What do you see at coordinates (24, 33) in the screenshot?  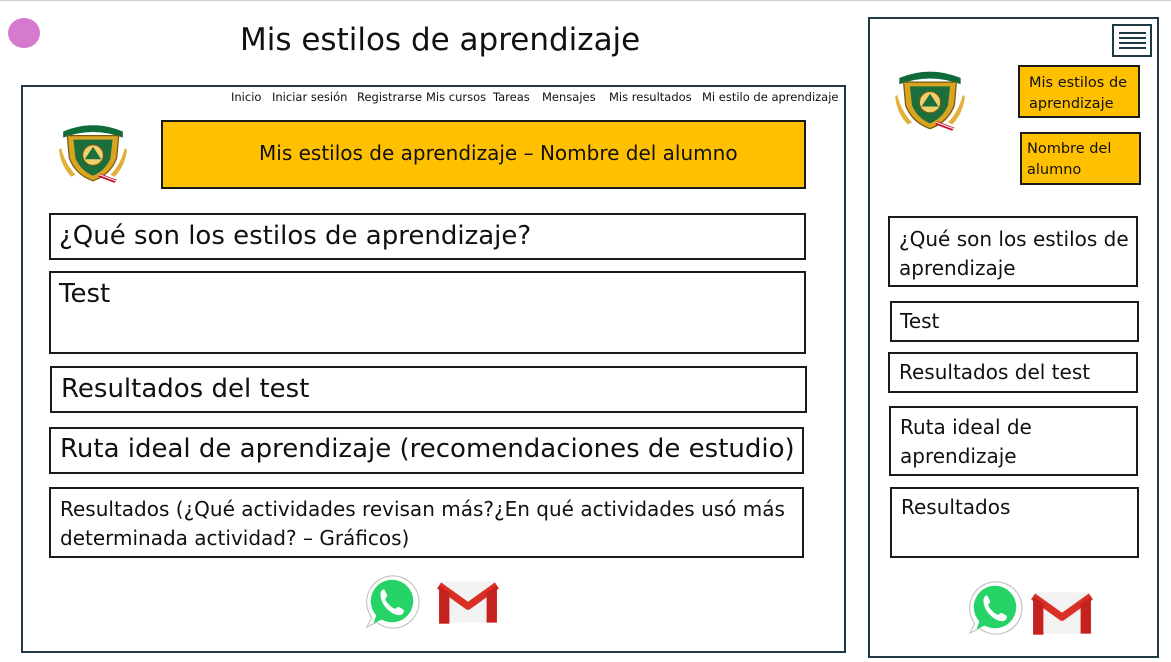 I see `marker-dot` at bounding box center [24, 33].